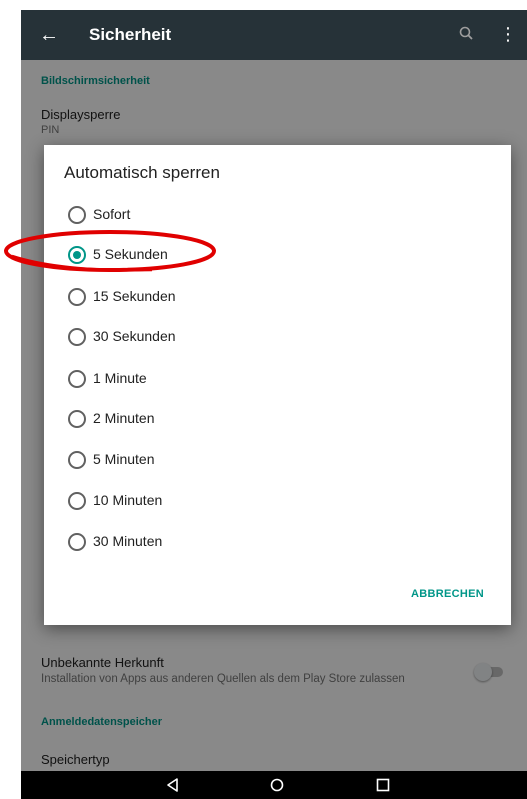 This screenshot has width=527, height=799. Describe the element at coordinates (134, 336) in the screenshot. I see `option-label: 30 Sekunden` at that location.